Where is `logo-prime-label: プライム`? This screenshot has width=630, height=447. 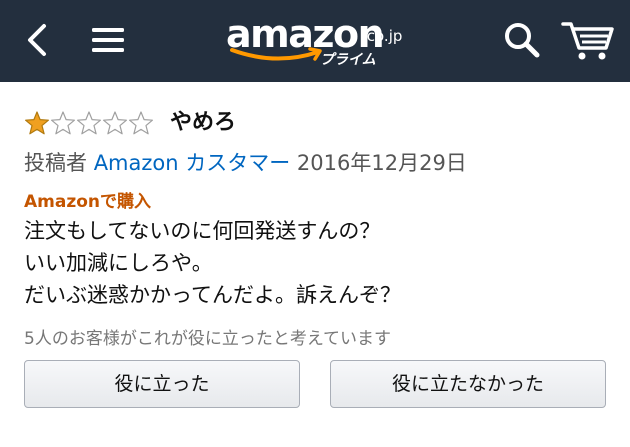
logo-prime-label: プライム is located at coordinates (348, 60).